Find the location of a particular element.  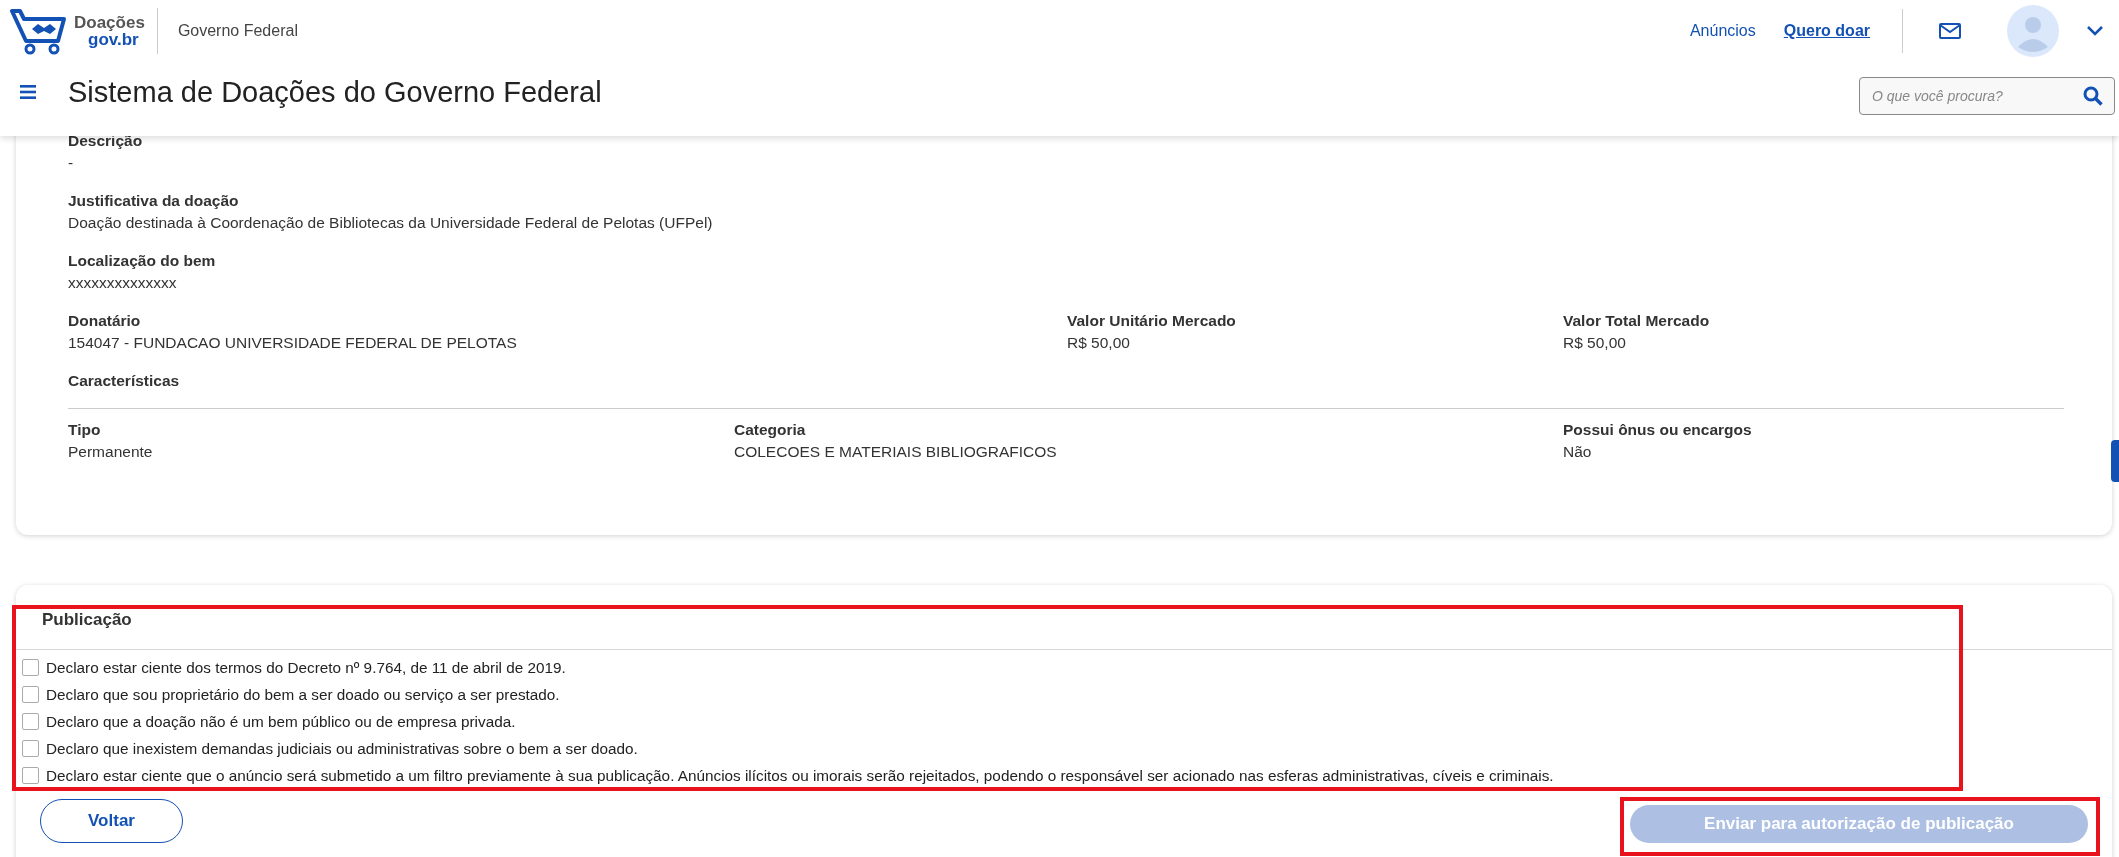

field-label: Donatário is located at coordinates (105, 321).